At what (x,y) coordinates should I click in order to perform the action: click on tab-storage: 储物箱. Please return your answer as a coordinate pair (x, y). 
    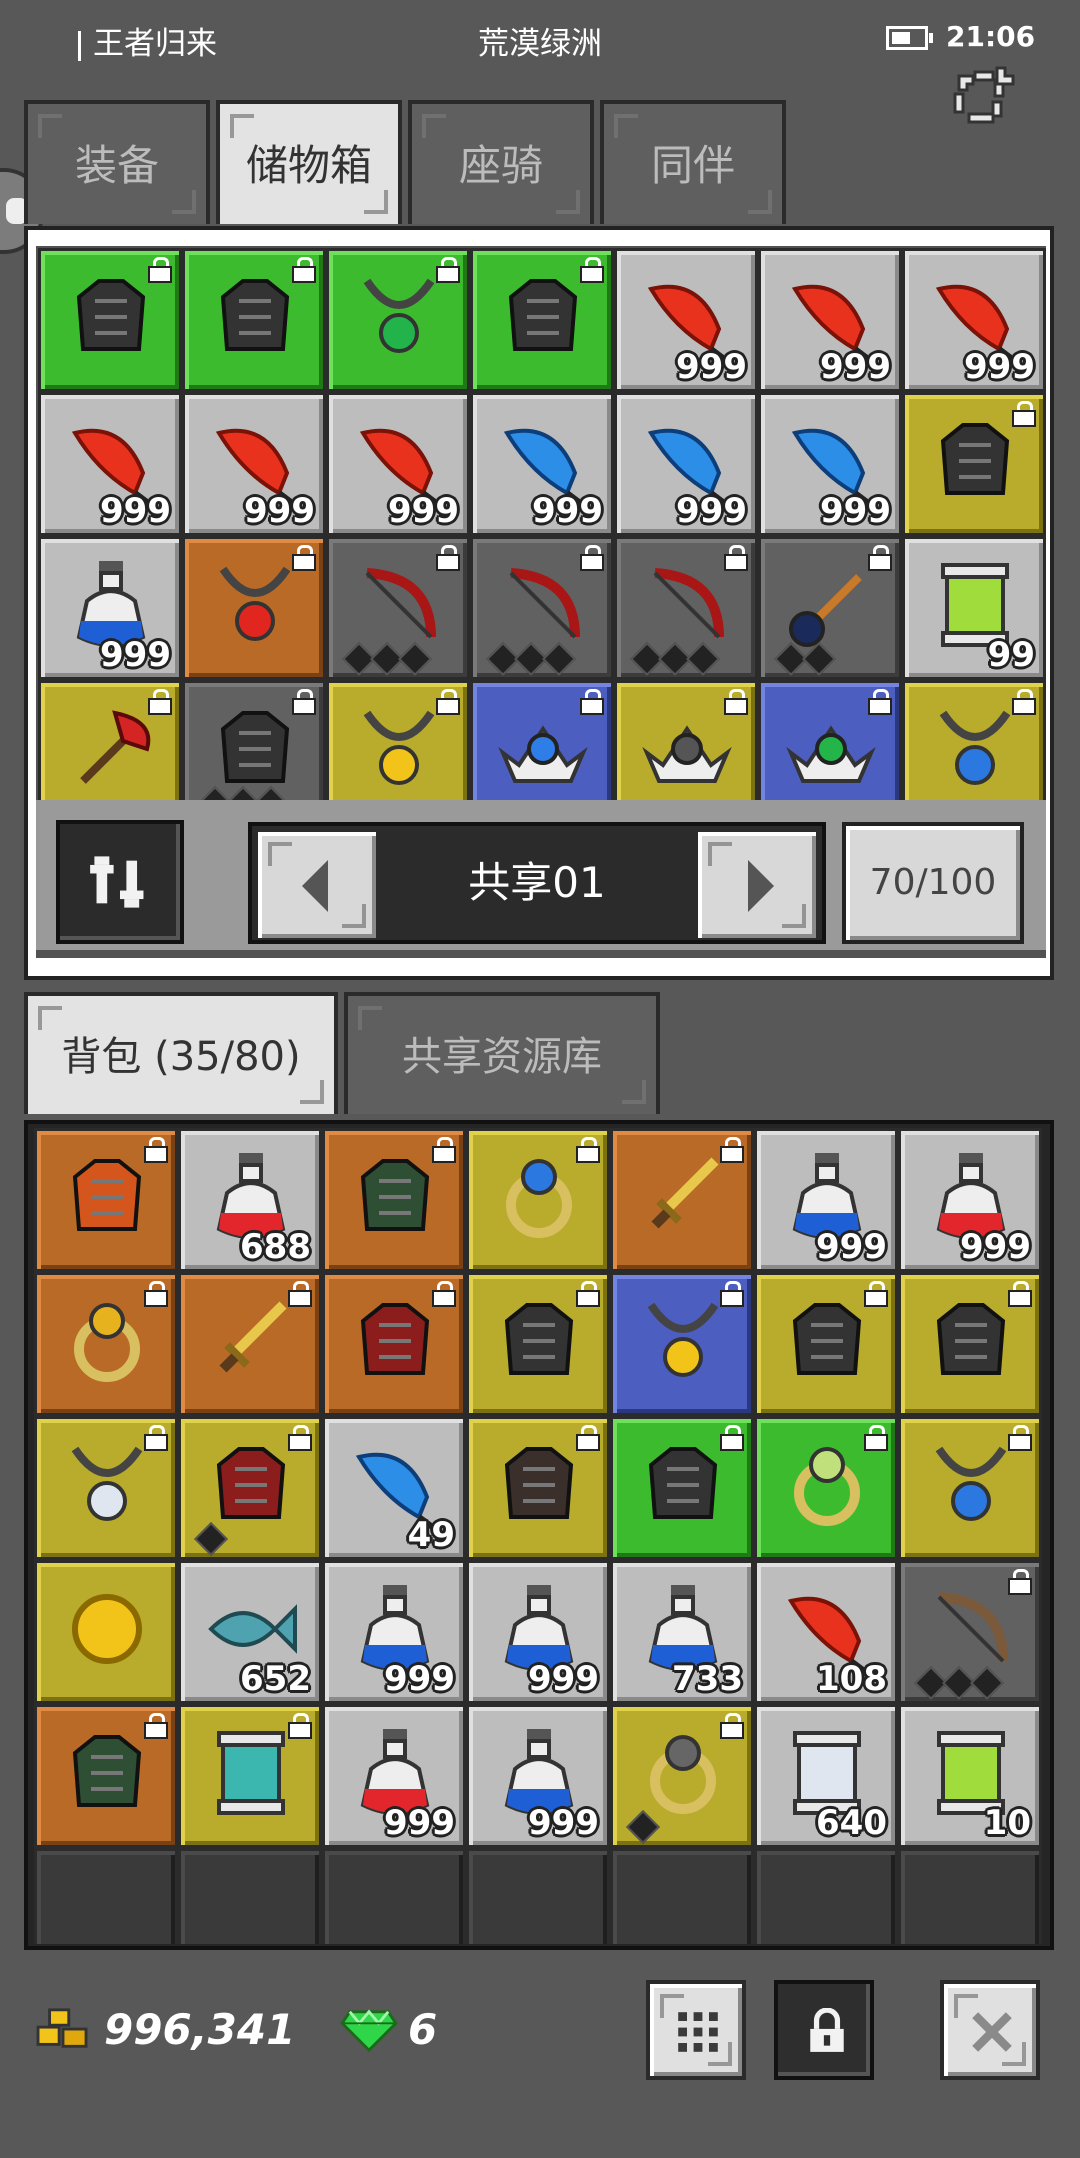
    Looking at the image, I should click on (309, 162).